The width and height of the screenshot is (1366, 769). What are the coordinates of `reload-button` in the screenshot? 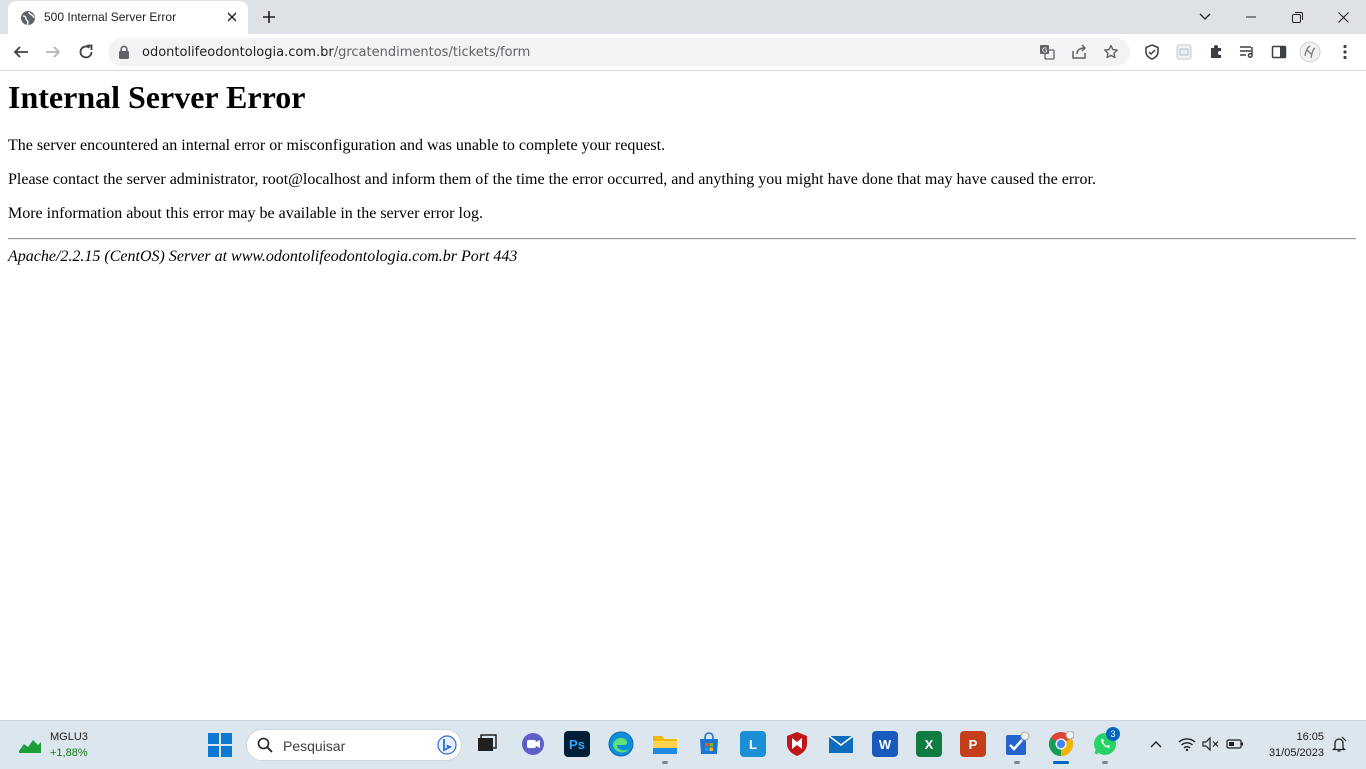 It's located at (86, 52).